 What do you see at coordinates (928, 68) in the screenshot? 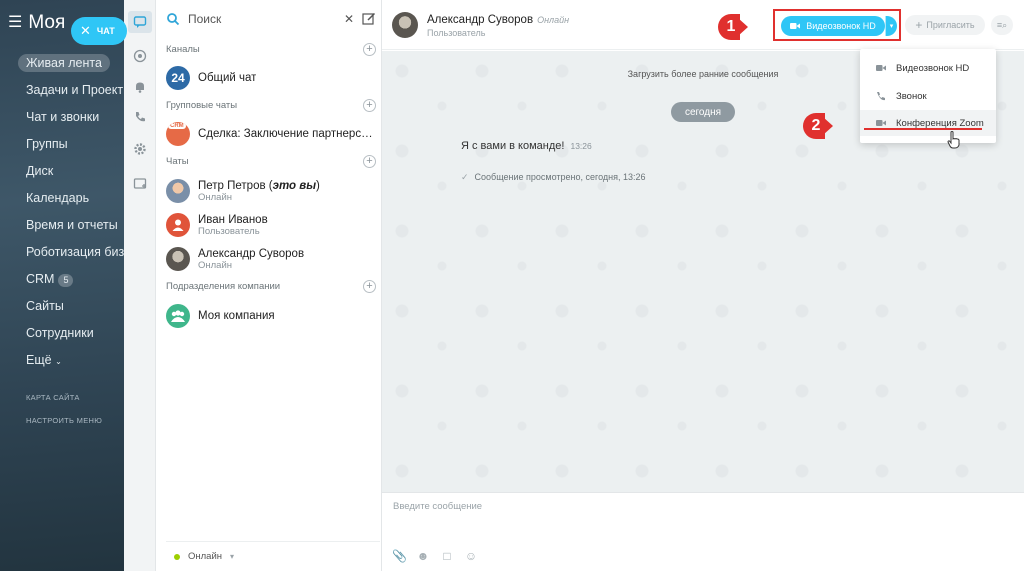
I see `menu-item-video-call-hd: Видеозвонок HD` at bounding box center [928, 68].